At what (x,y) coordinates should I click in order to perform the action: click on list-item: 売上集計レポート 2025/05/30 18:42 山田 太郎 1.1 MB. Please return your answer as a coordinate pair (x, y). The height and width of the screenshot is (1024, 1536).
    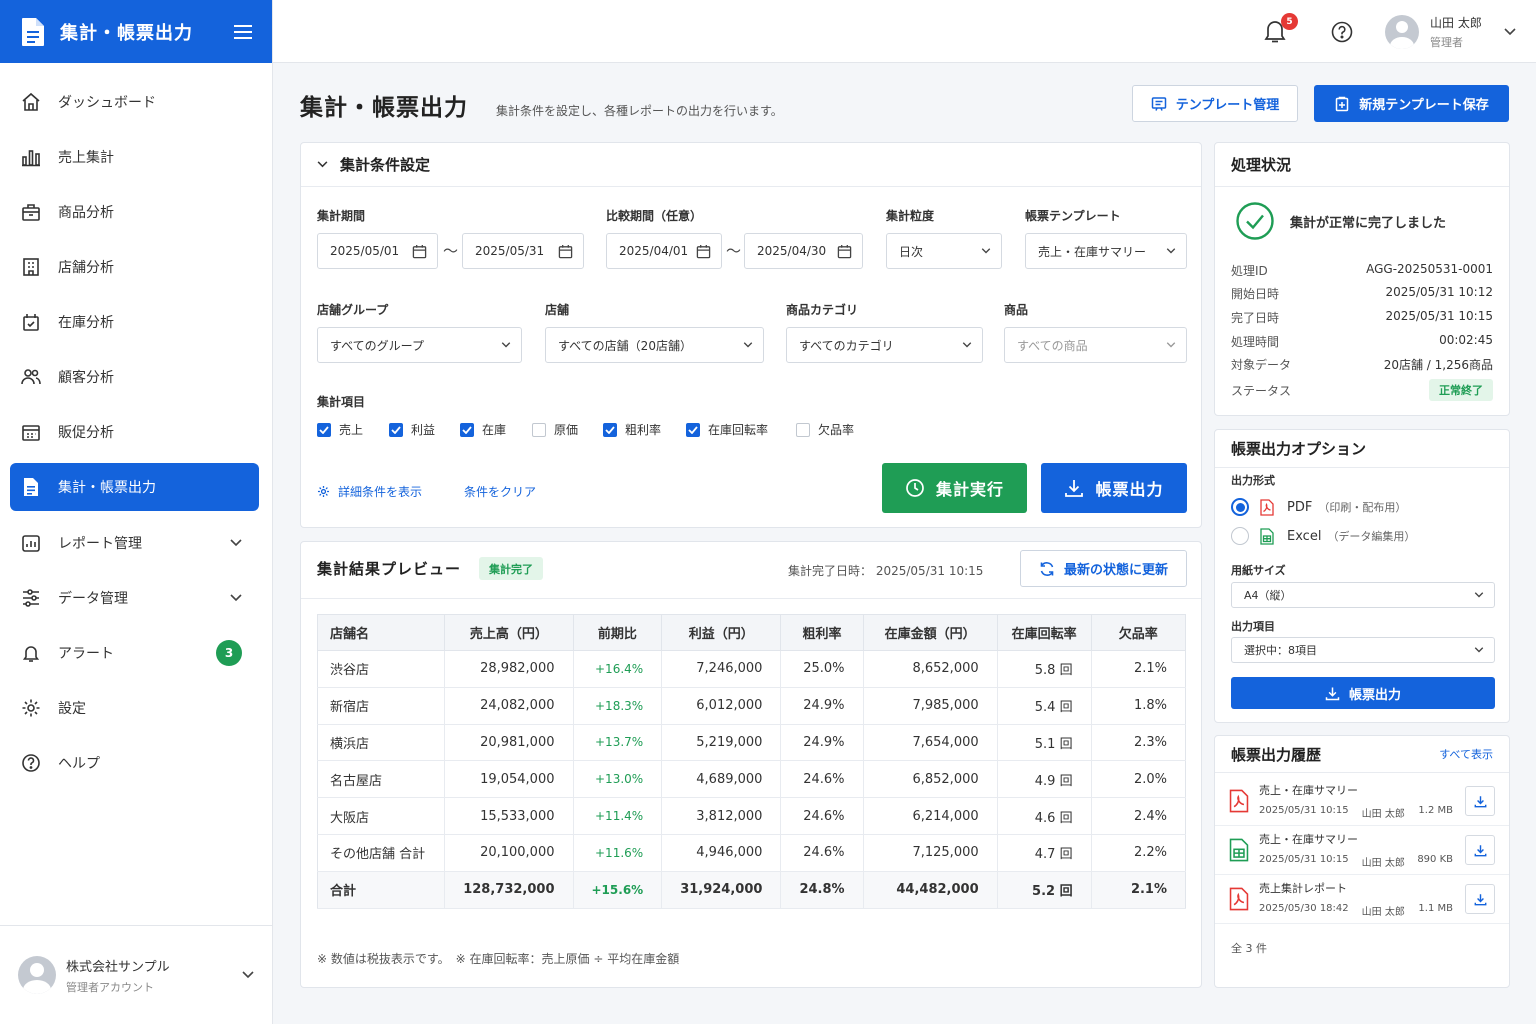
    Looking at the image, I should click on (1362, 899).